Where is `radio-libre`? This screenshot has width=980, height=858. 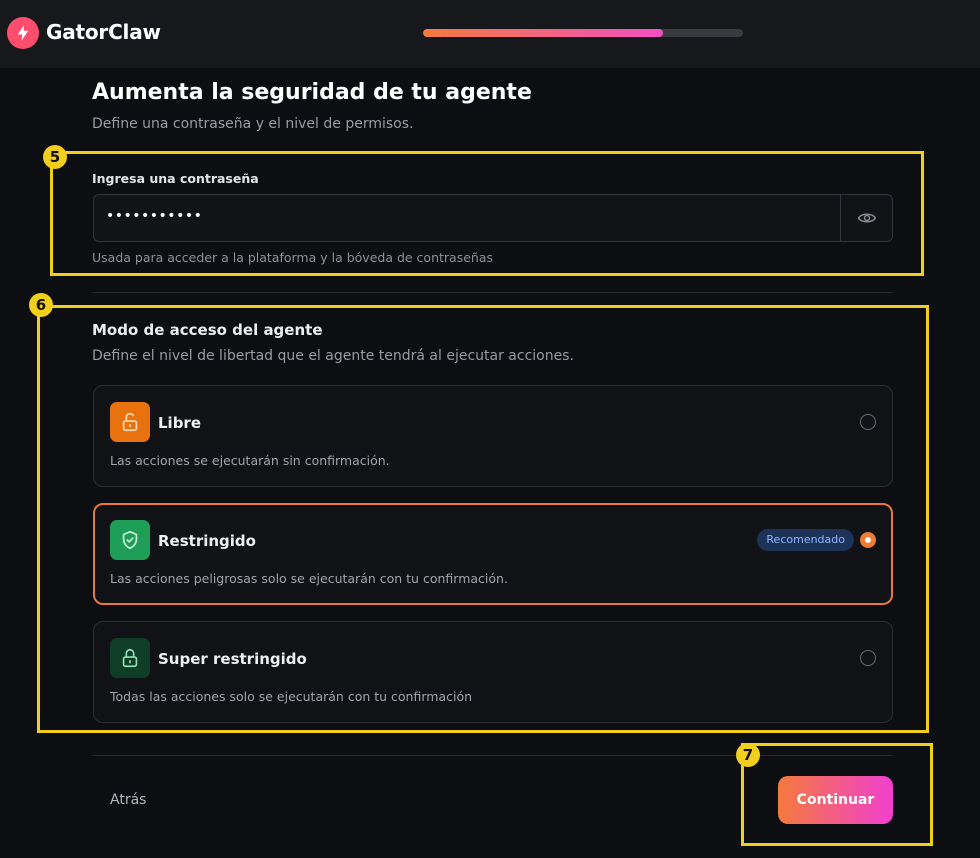 radio-libre is located at coordinates (868, 422).